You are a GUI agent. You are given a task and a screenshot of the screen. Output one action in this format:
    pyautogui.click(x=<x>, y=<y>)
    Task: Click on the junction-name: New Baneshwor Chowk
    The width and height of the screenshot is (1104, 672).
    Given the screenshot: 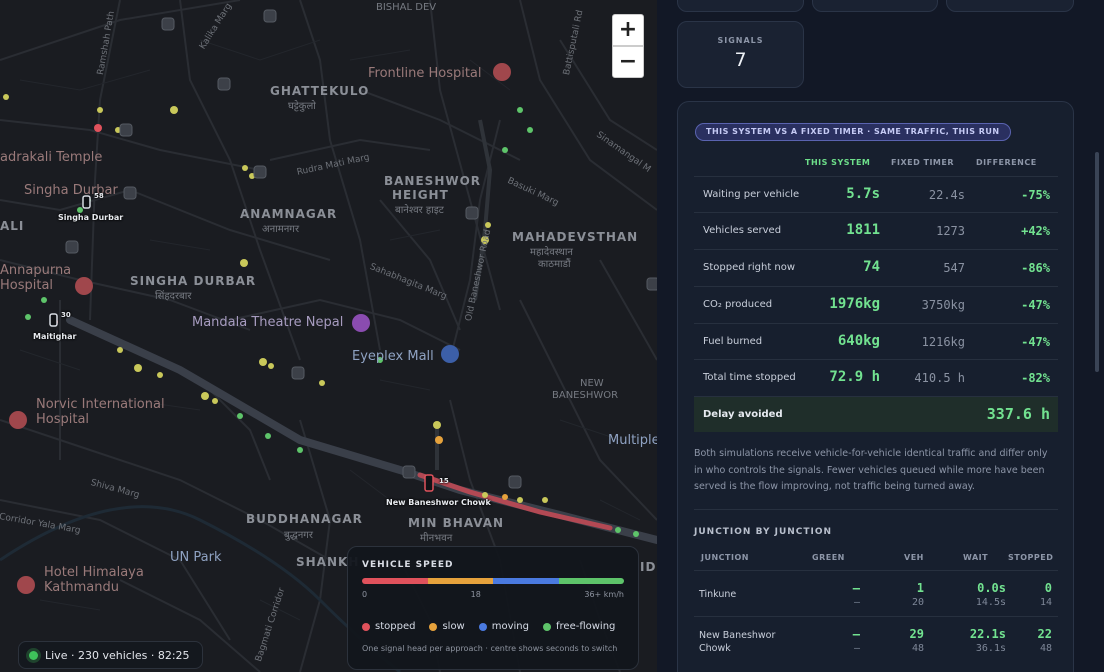 What is the action you would take?
    pyautogui.click(x=737, y=642)
    